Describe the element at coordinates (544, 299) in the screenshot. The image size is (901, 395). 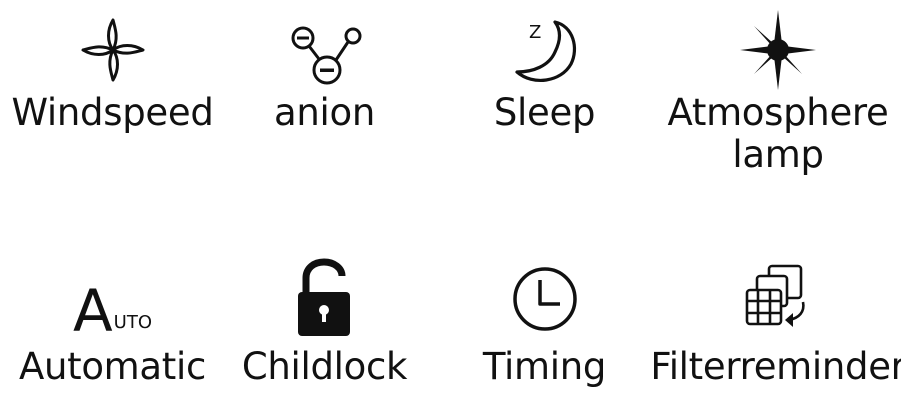
I see `clock-icon` at that location.